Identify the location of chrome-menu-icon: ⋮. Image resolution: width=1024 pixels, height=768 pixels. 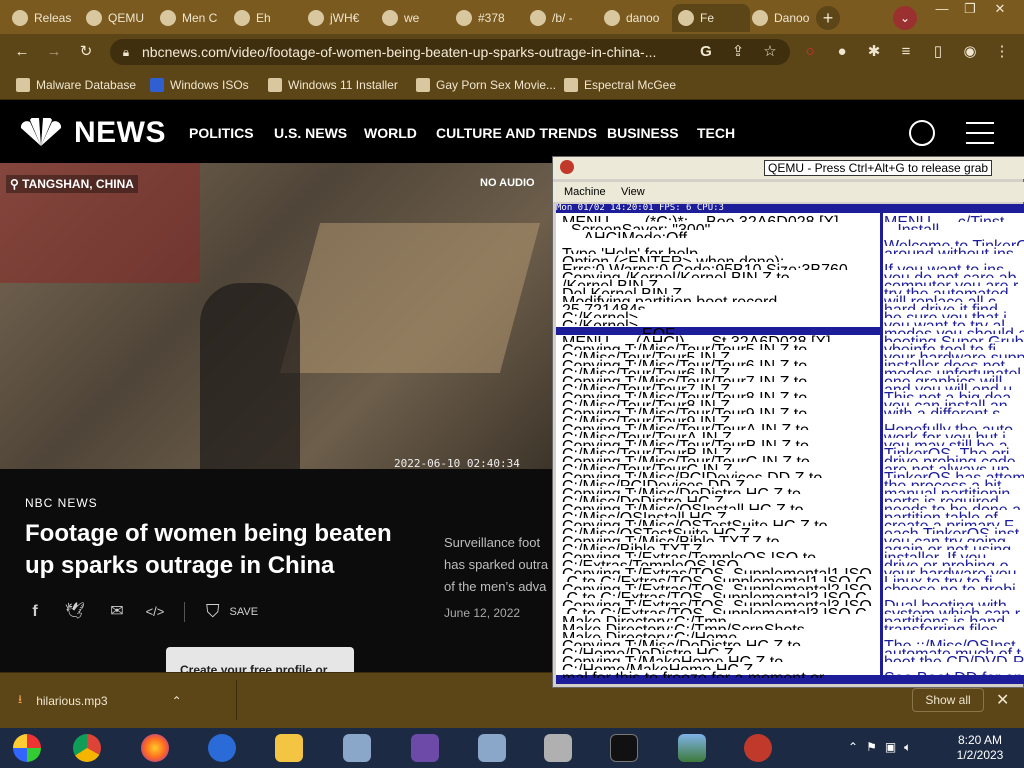
(1002, 52).